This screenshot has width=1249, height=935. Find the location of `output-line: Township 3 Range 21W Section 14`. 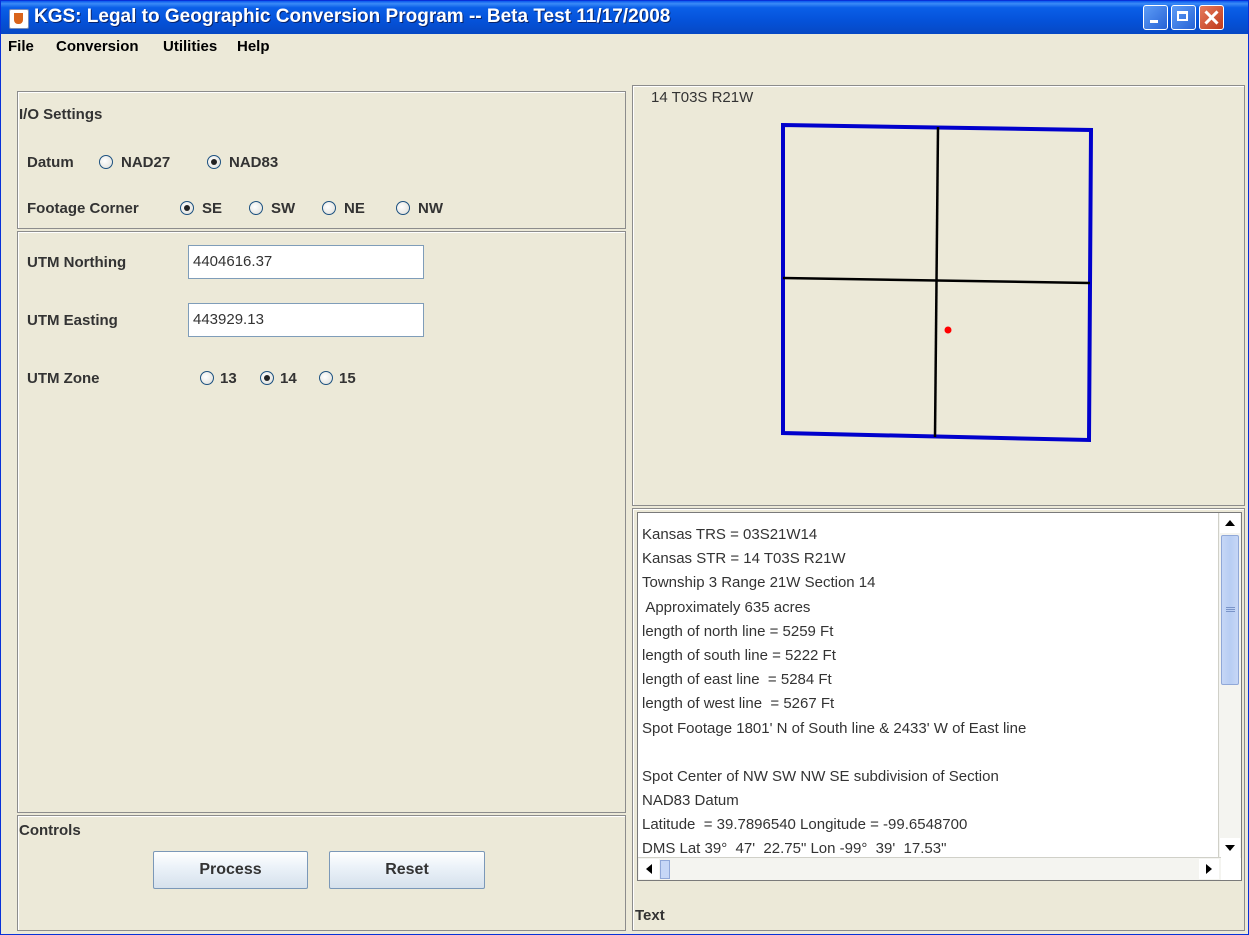

output-line: Township 3 Range 21W Section 14 is located at coordinates (759, 583).